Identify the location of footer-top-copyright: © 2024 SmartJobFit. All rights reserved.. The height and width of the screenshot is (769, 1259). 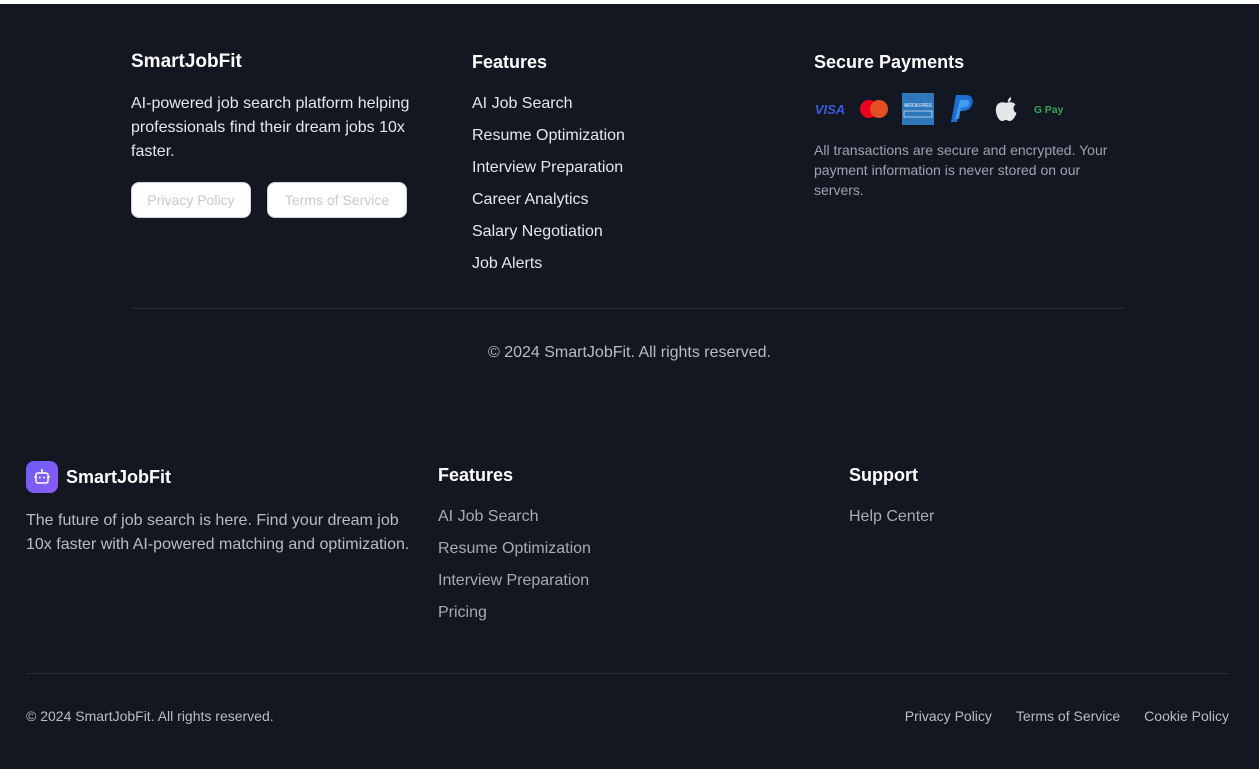
(629, 352).